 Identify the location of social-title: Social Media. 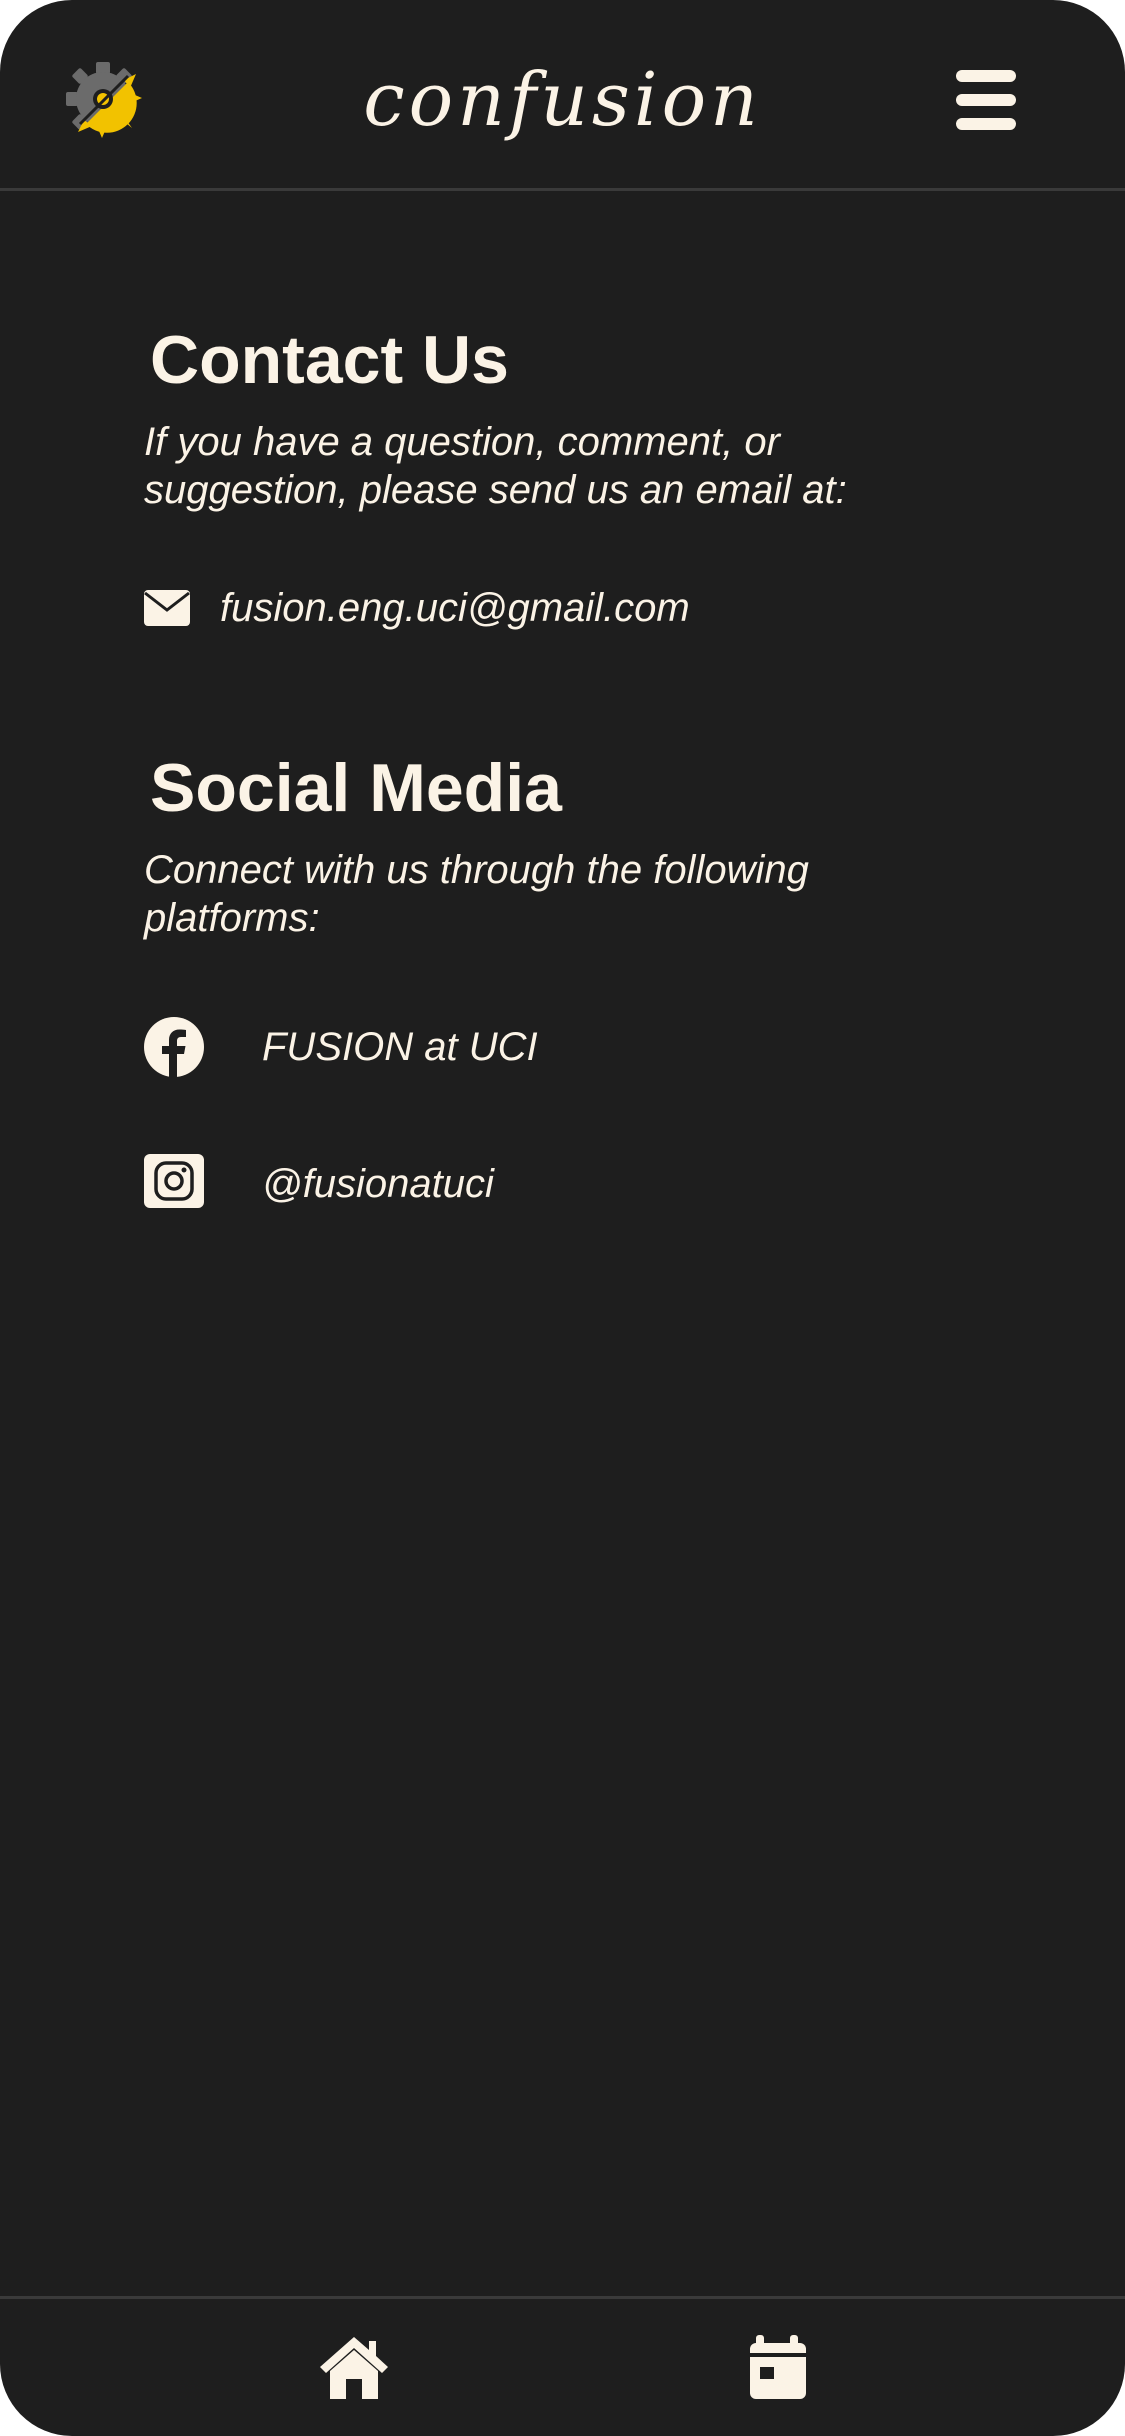
(356, 788).